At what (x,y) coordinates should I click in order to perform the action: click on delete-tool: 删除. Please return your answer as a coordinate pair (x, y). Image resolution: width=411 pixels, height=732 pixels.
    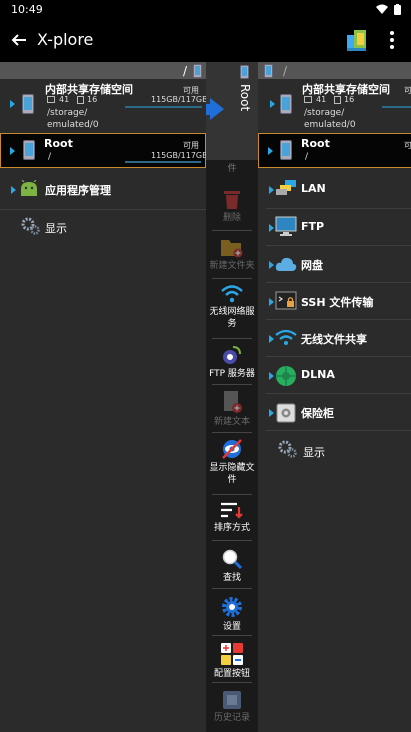
    Looking at the image, I should click on (232, 206).